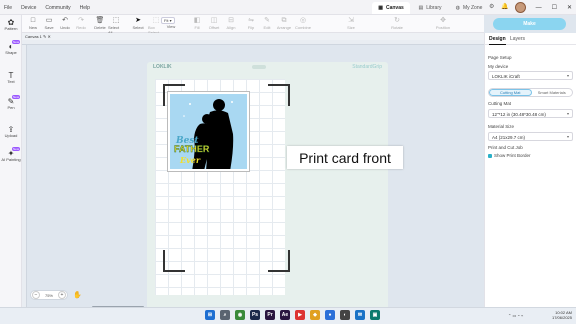 This screenshot has width=576, height=324. I want to click on aftereffects-icon: Ae, so click(285, 315).